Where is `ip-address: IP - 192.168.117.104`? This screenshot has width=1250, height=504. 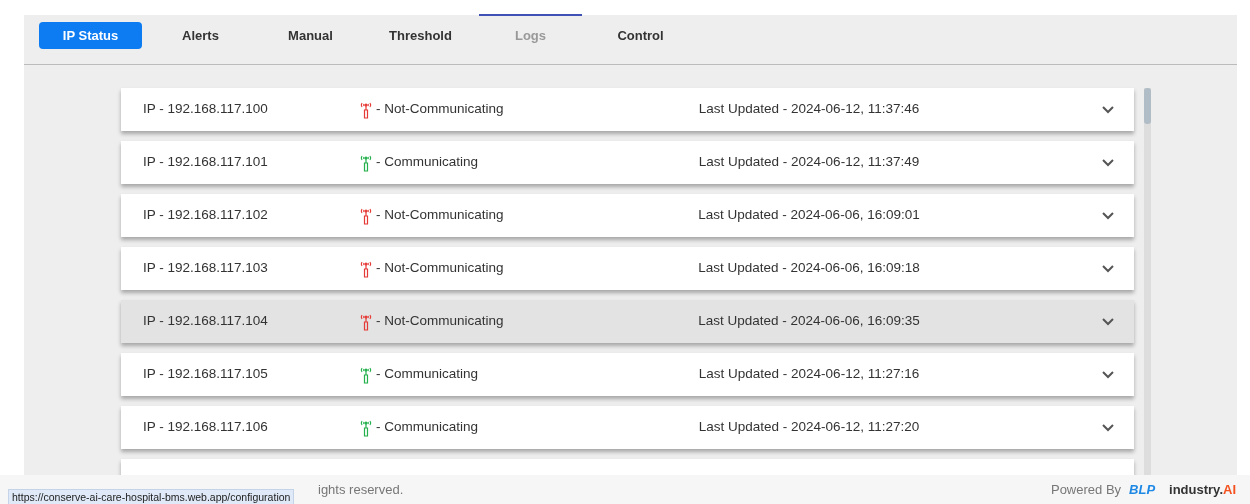 ip-address: IP - 192.168.117.104 is located at coordinates (205, 321).